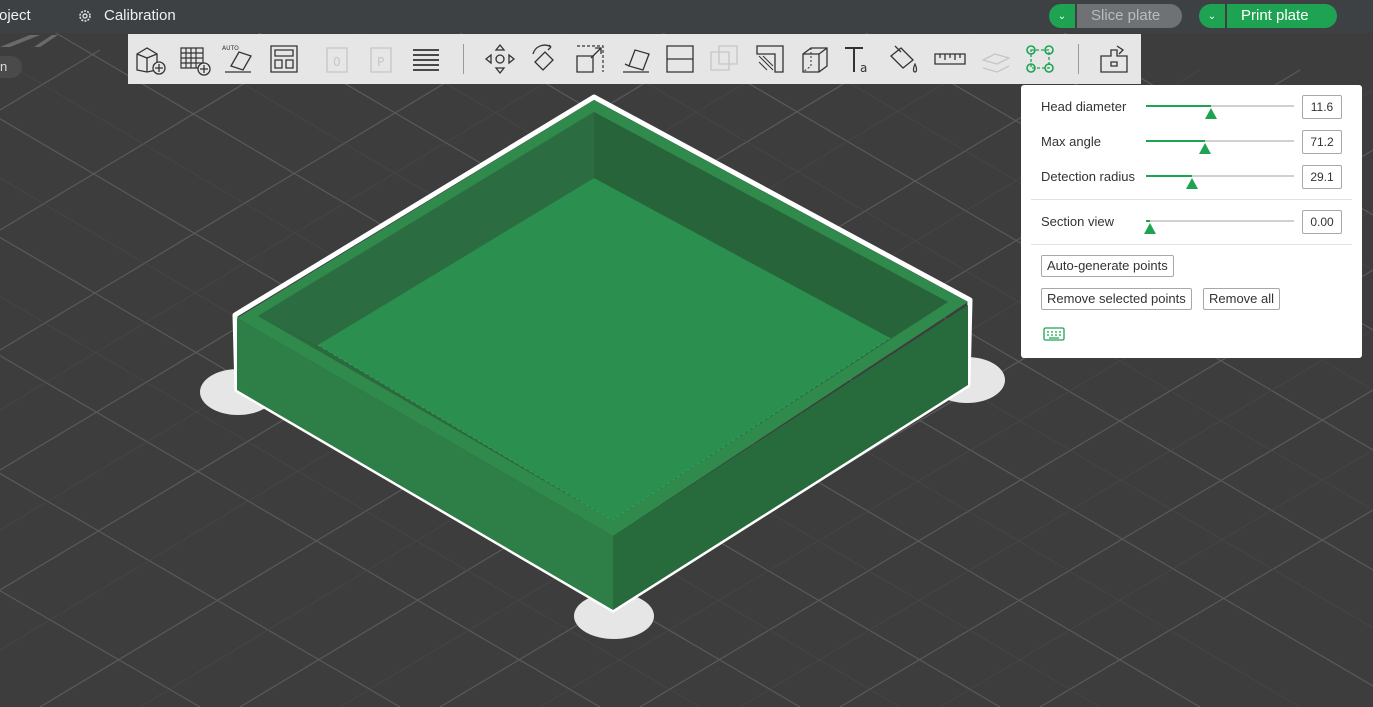 This screenshot has height=707, width=1373. I want to click on main-toolbar: AUTO 0 P a, so click(634, 59).